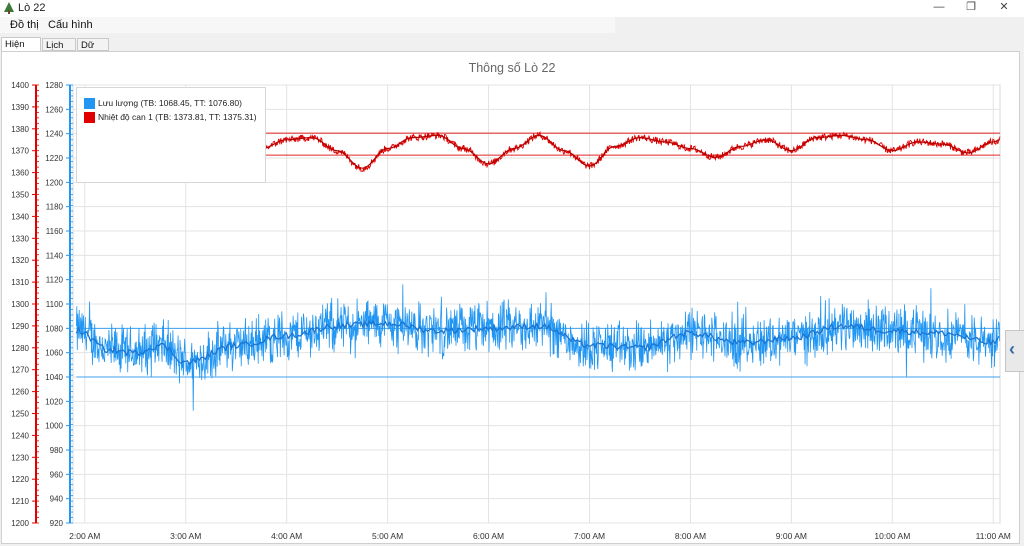 Image resolution: width=1024 pixels, height=546 pixels. What do you see at coordinates (20, 238) in the screenshot?
I see `left-axis-label: 1330` at bounding box center [20, 238].